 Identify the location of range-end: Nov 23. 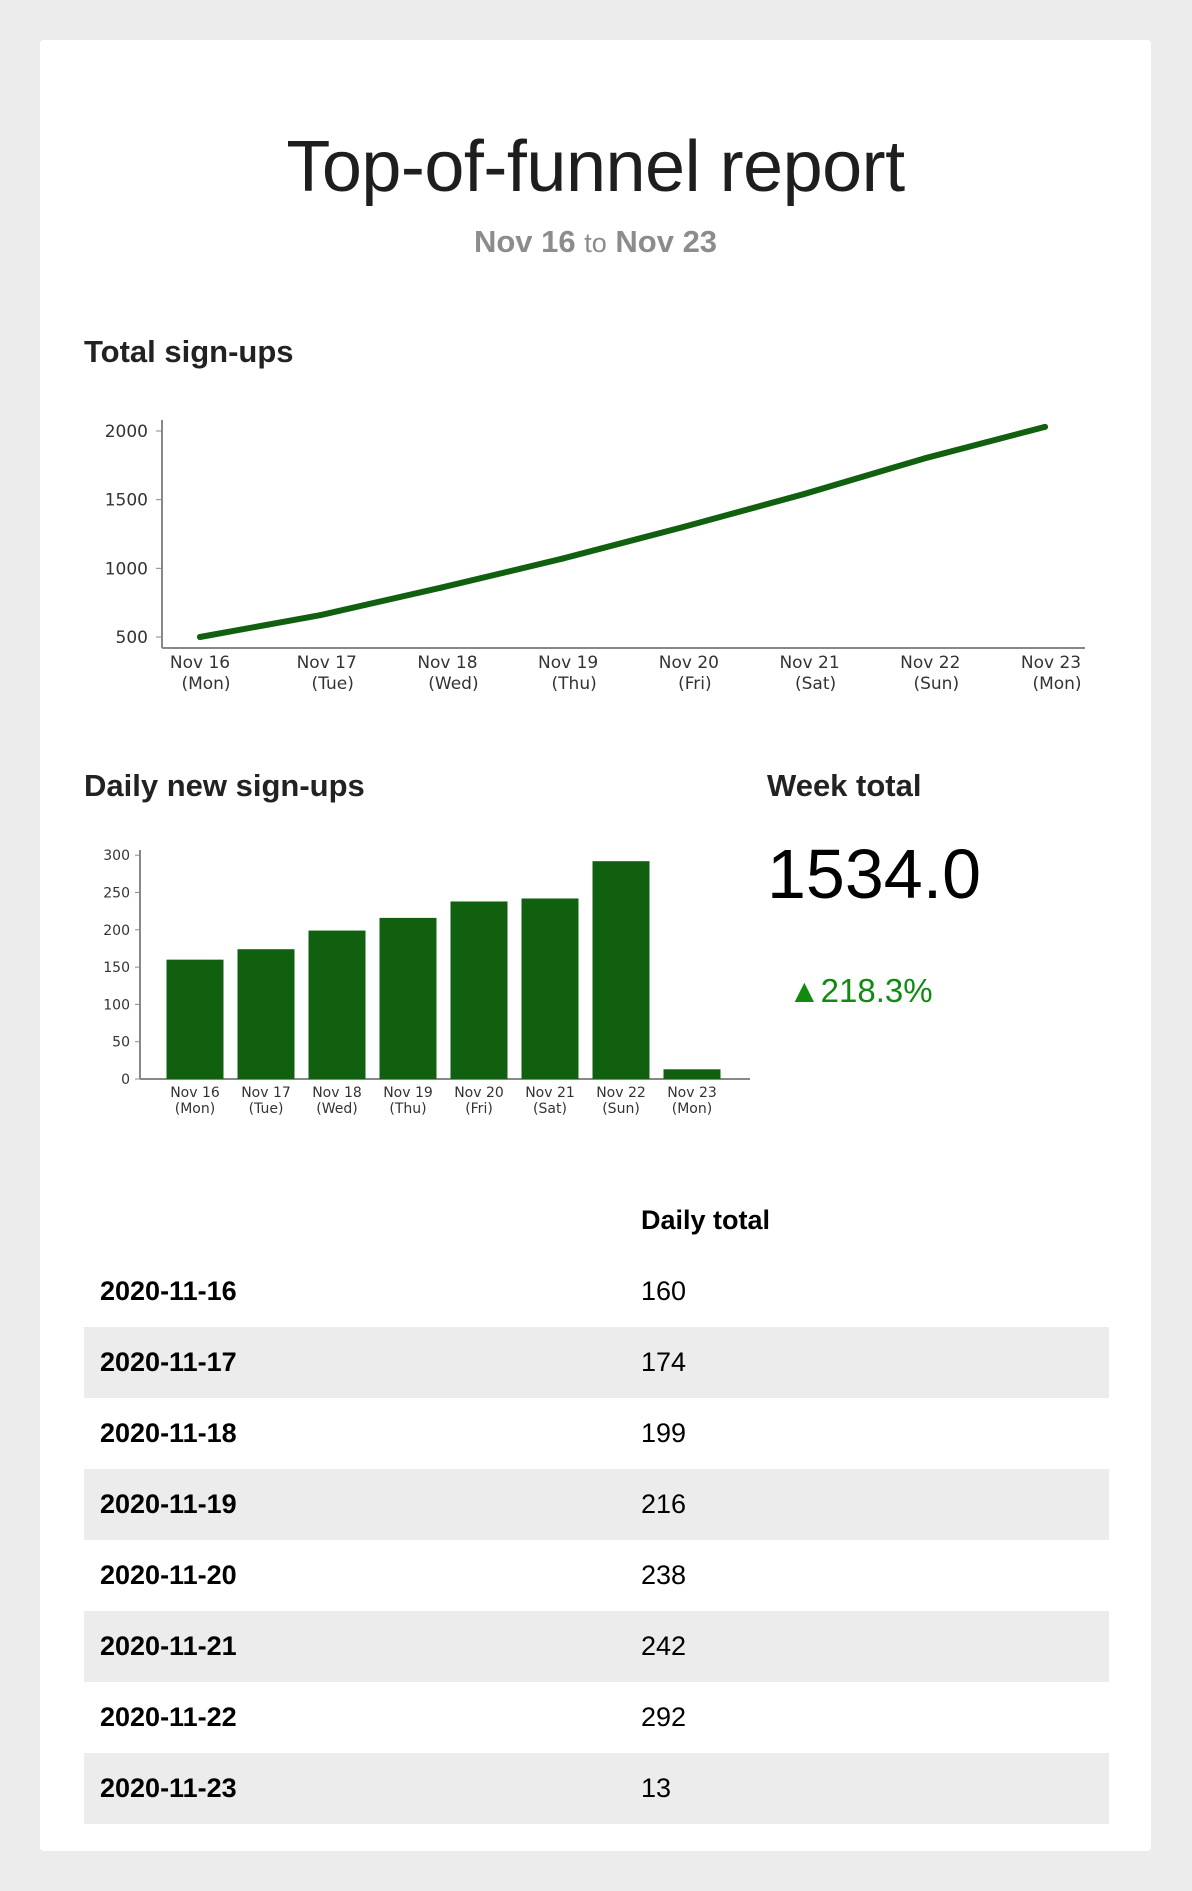
(666, 241).